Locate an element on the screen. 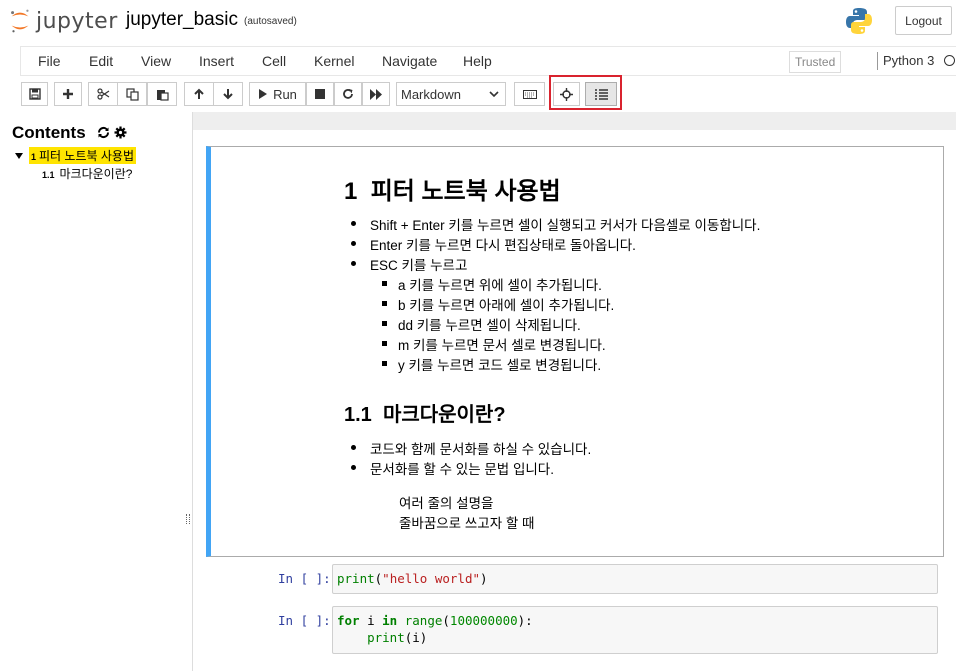 This screenshot has height=671, width=956. save-button is located at coordinates (34, 94).